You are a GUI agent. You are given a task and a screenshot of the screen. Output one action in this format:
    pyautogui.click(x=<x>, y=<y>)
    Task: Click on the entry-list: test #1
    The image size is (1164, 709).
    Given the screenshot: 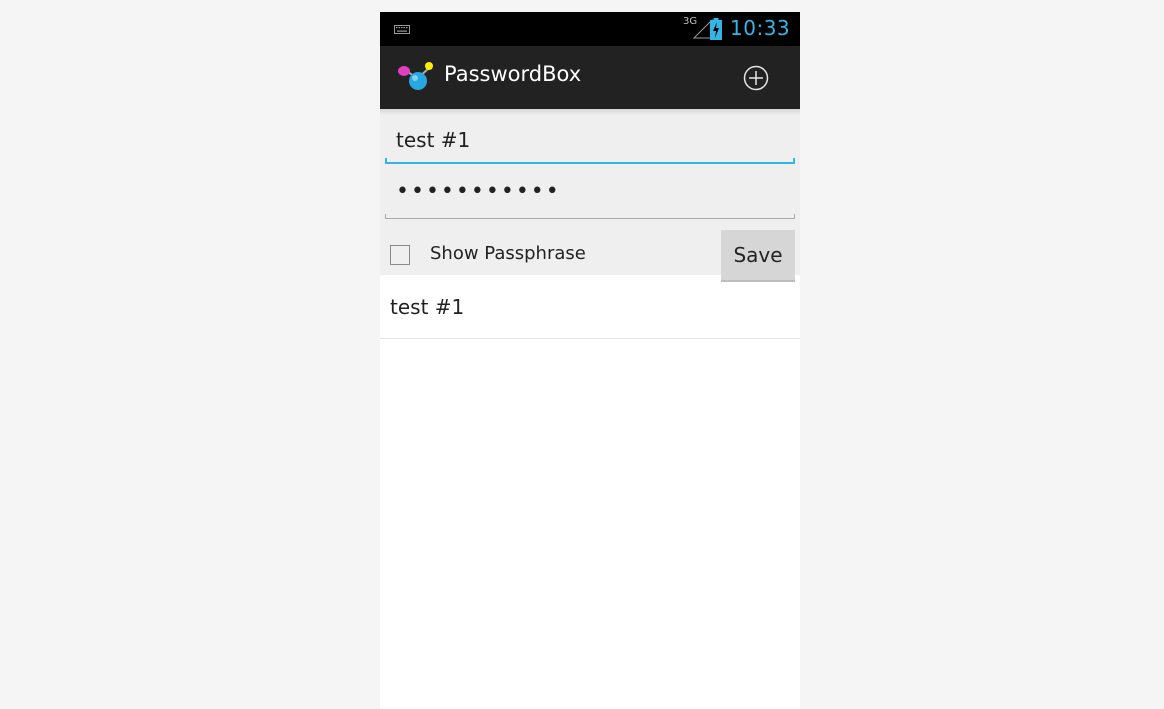 What is the action you would take?
    pyautogui.click(x=590, y=307)
    